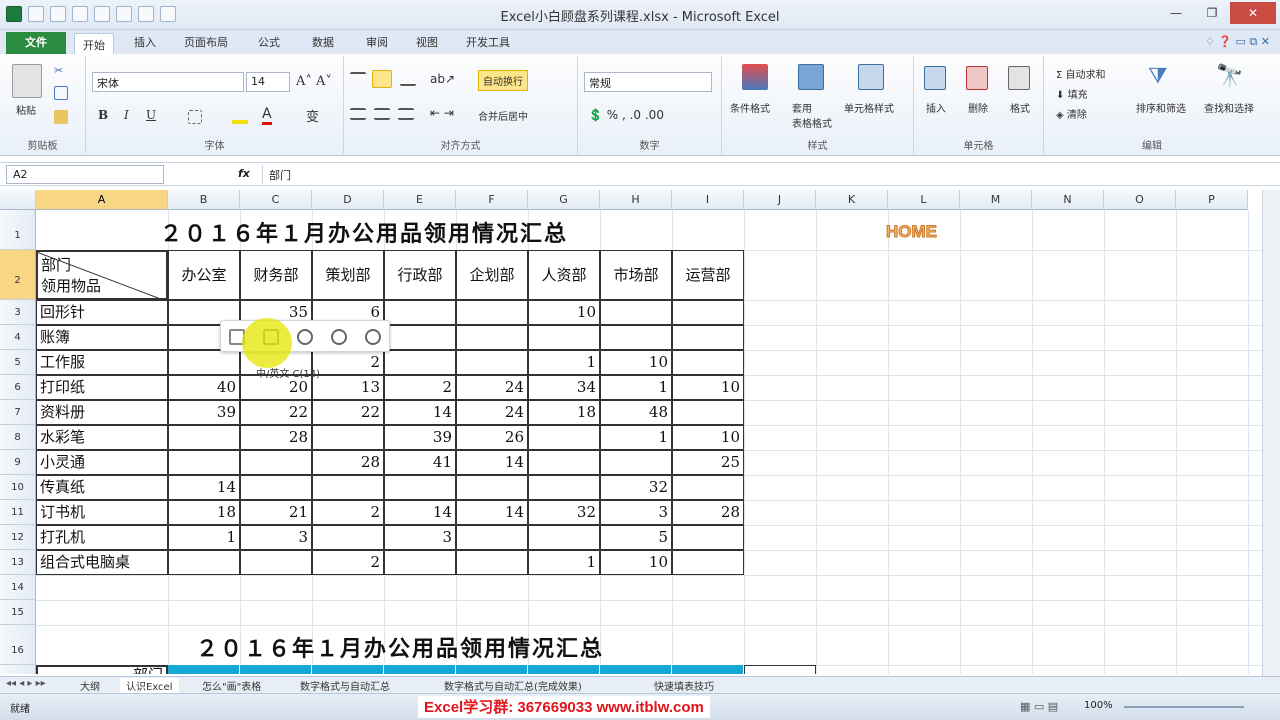 Image resolution: width=1280 pixels, height=720 pixels. What do you see at coordinates (756, 174) in the screenshot?
I see `formula-input: 部门` at bounding box center [756, 174].